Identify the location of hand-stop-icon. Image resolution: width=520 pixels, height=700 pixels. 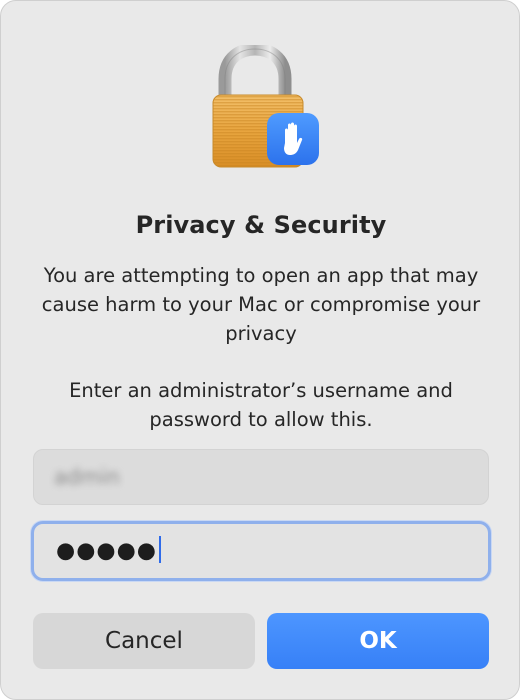
(293, 139).